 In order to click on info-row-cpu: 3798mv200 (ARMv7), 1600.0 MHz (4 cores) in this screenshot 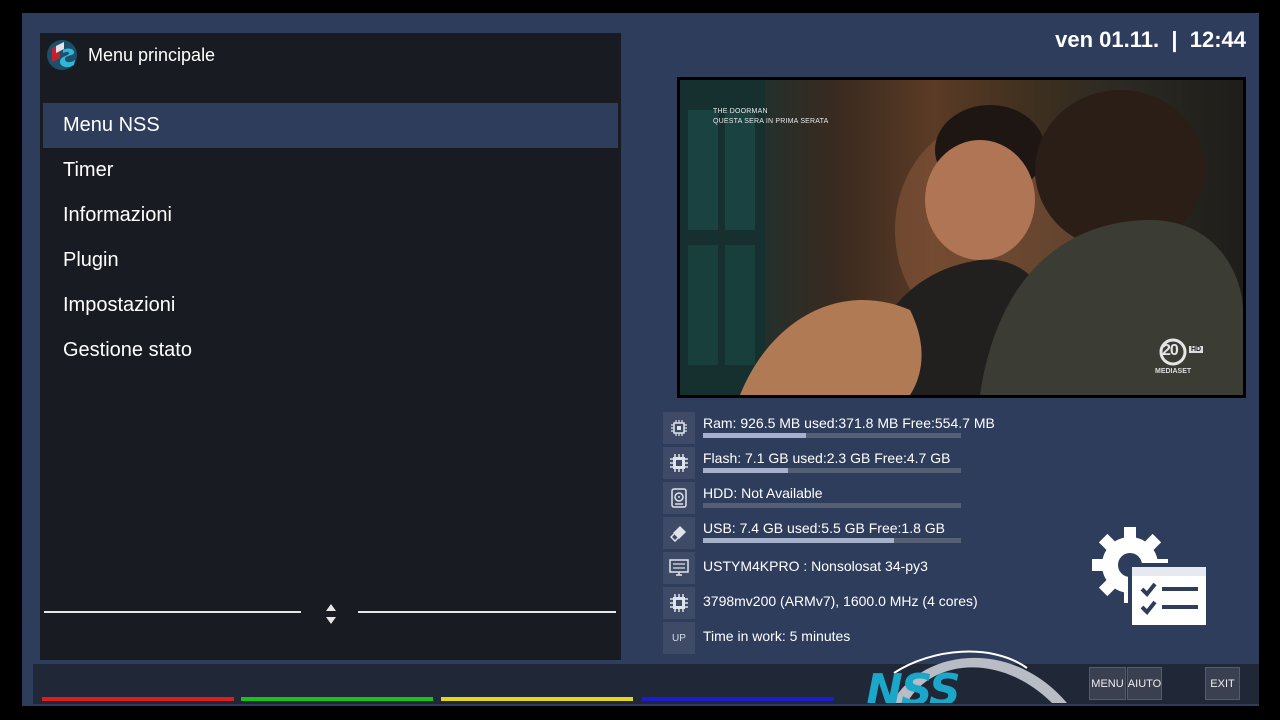, I will do `click(833, 603)`.